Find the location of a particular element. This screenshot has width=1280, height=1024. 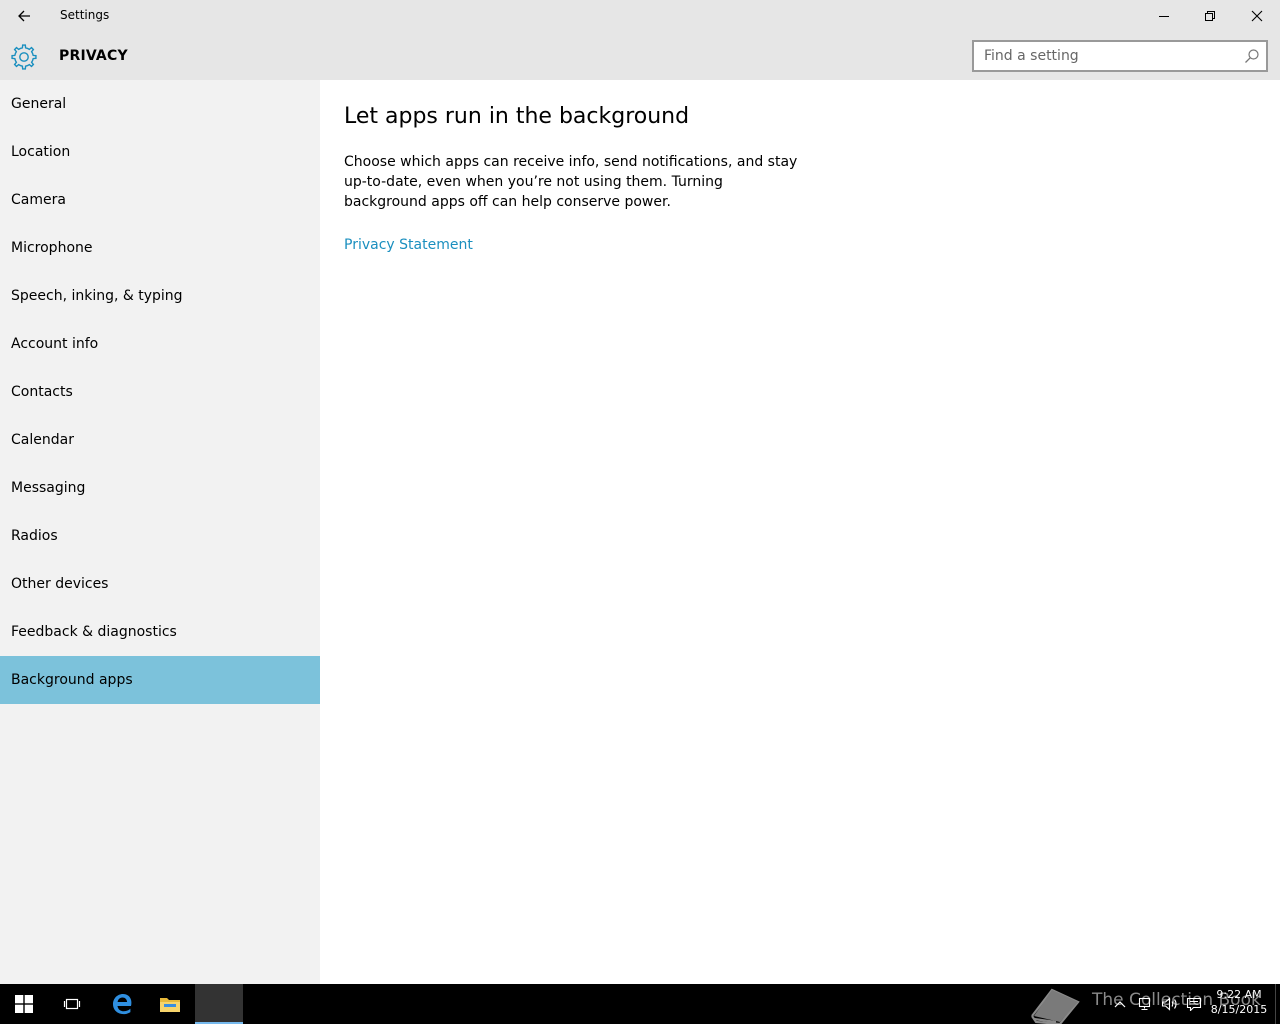

volume-button is located at coordinates (1170, 1004).